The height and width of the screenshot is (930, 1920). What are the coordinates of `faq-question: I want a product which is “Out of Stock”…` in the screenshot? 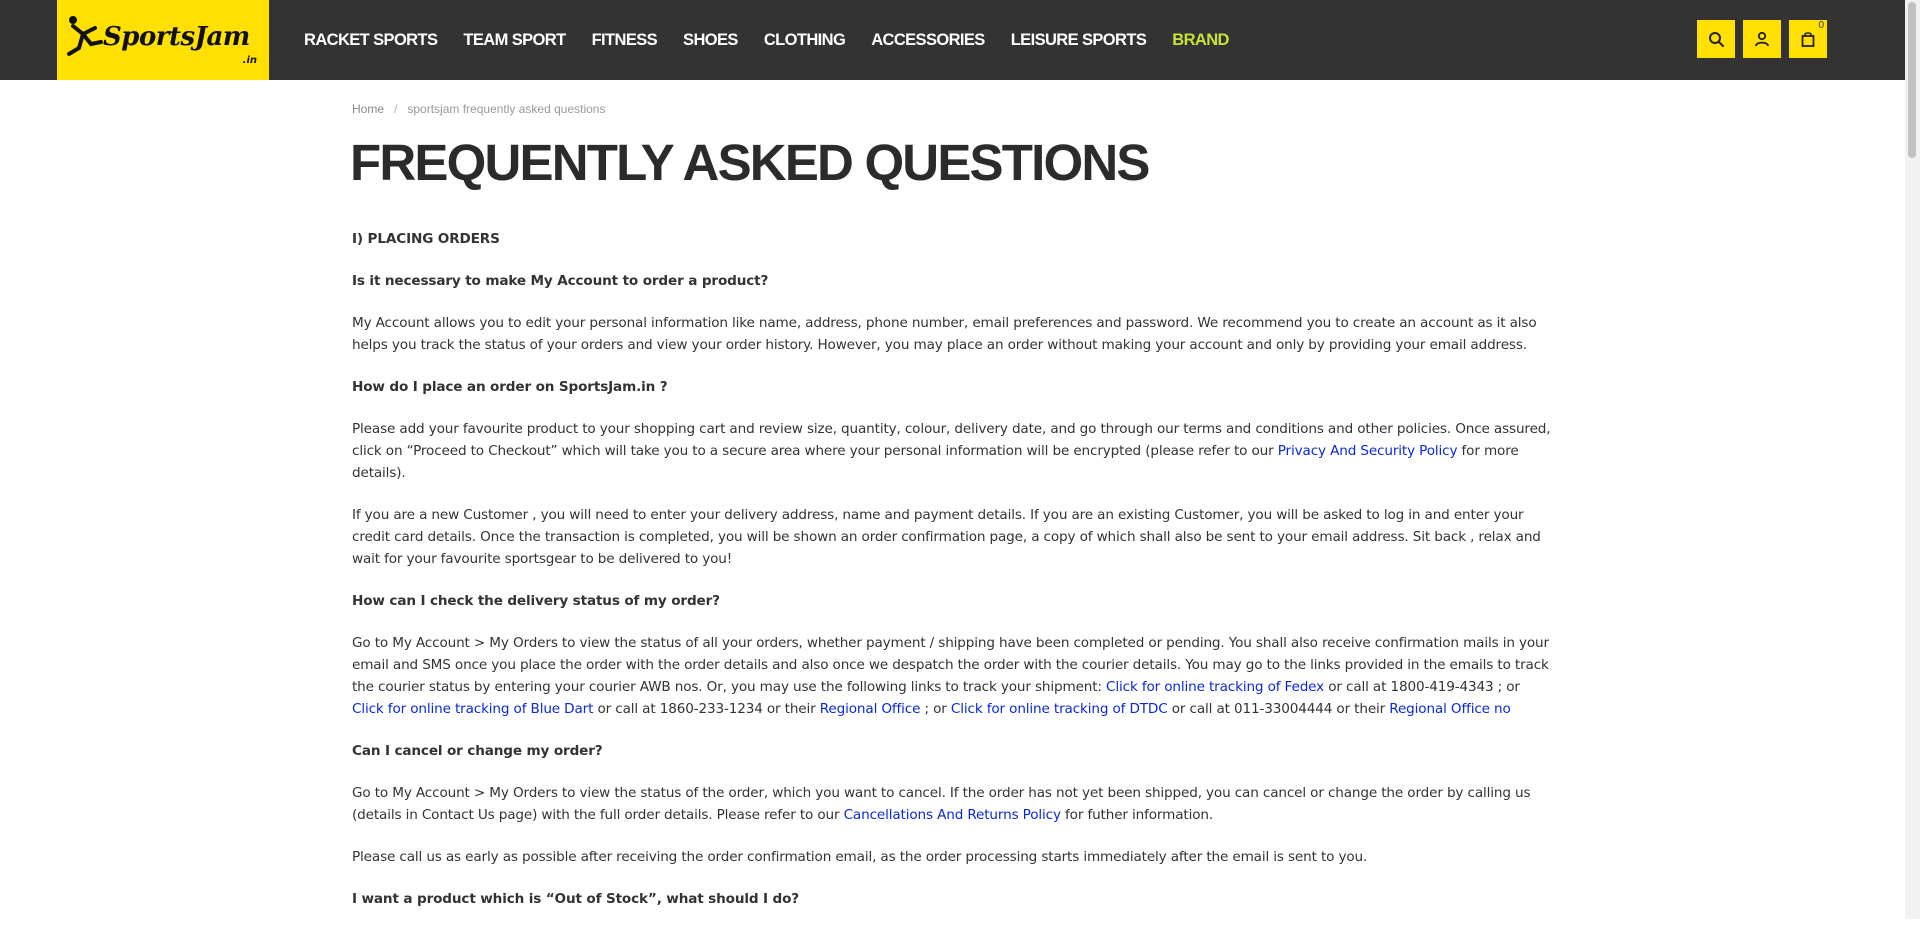 It's located at (576, 899).